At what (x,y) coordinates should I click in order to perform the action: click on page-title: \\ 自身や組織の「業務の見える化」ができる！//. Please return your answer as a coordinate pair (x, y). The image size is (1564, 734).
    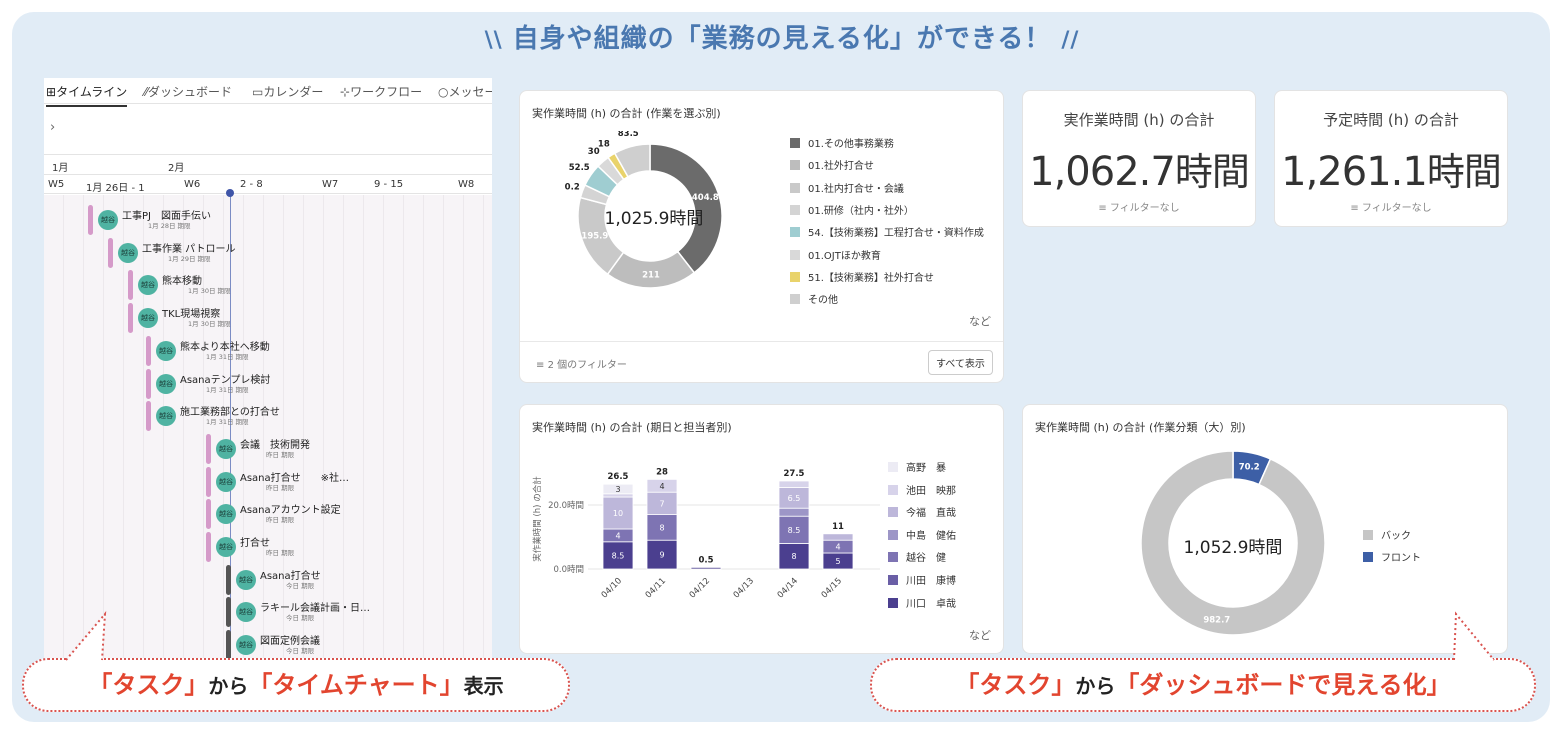
    Looking at the image, I should click on (782, 39).